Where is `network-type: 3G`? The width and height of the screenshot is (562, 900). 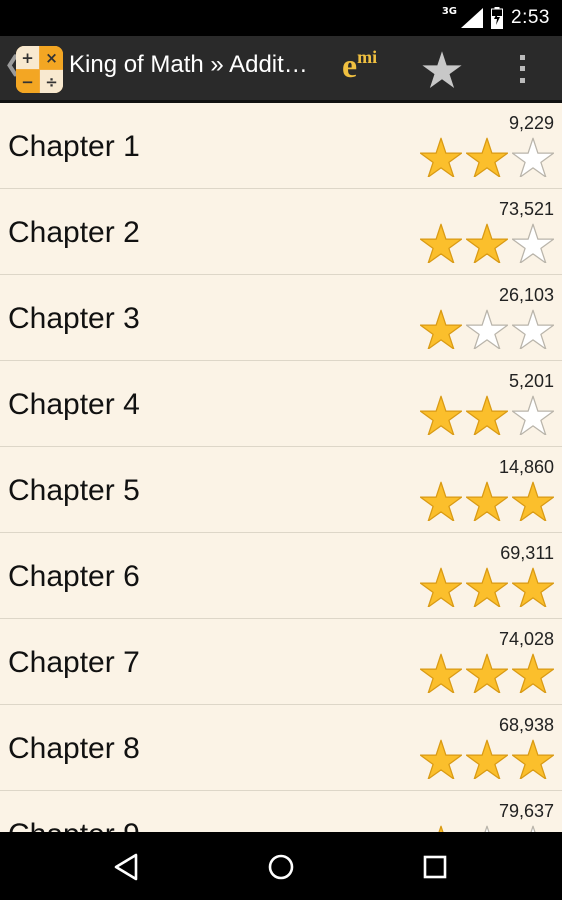
network-type: 3G is located at coordinates (449, 11).